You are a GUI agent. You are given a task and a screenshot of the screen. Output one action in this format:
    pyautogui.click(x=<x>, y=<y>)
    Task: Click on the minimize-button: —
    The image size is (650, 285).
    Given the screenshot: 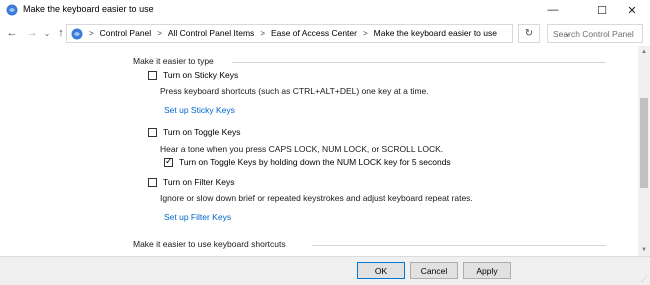 What is the action you would take?
    pyautogui.click(x=553, y=10)
    